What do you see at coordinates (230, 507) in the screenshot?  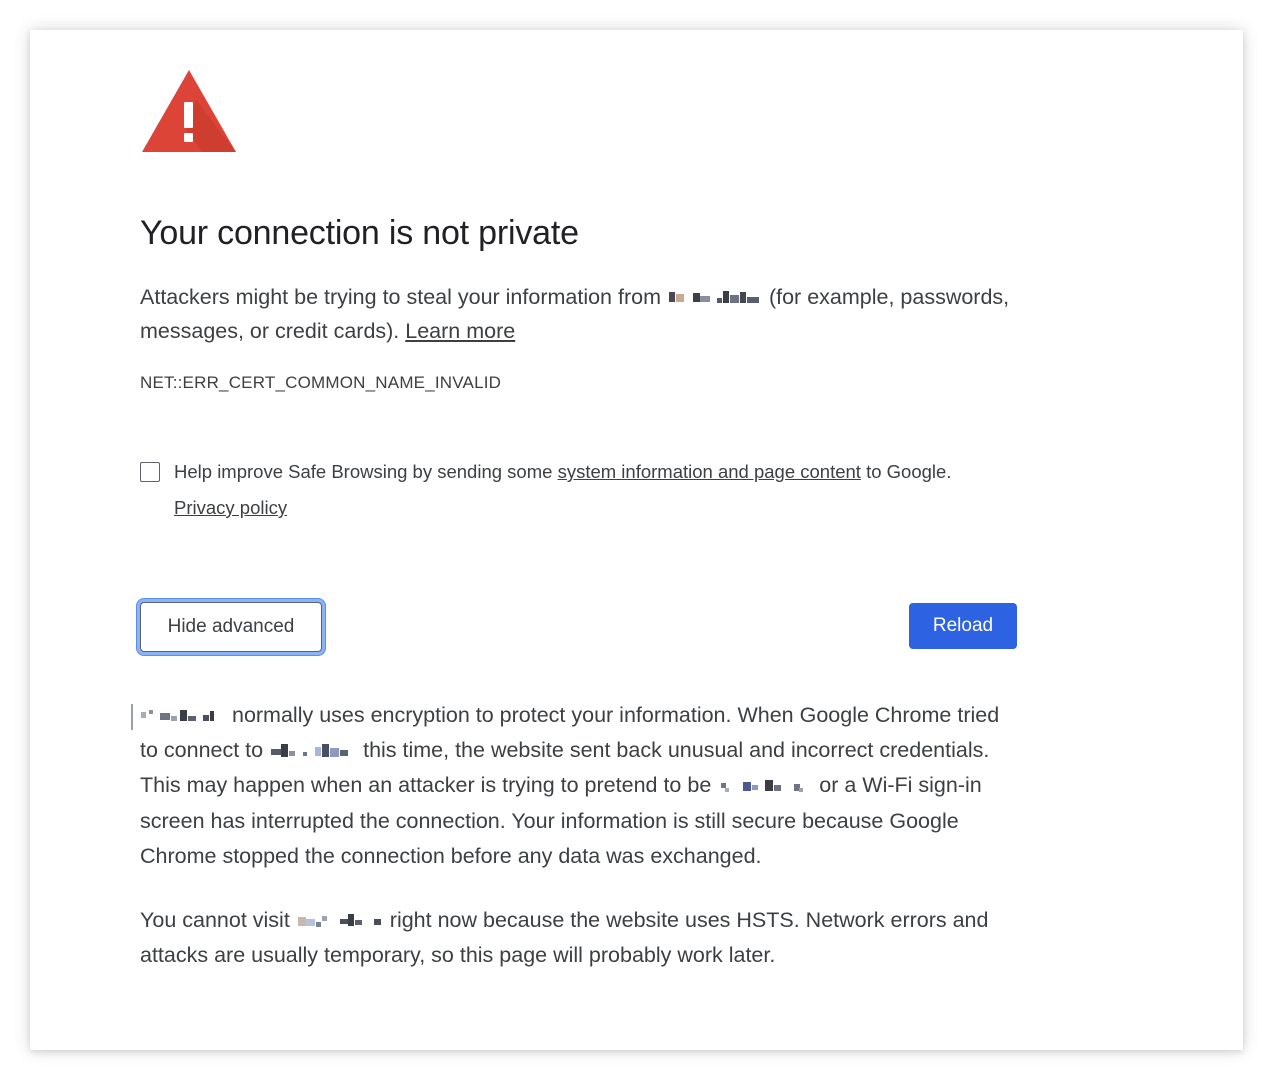 I see `privacy-policy-link: Privacy policy` at bounding box center [230, 507].